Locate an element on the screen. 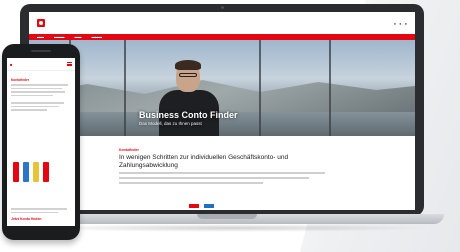  speaker-icon is located at coordinates (41, 51).